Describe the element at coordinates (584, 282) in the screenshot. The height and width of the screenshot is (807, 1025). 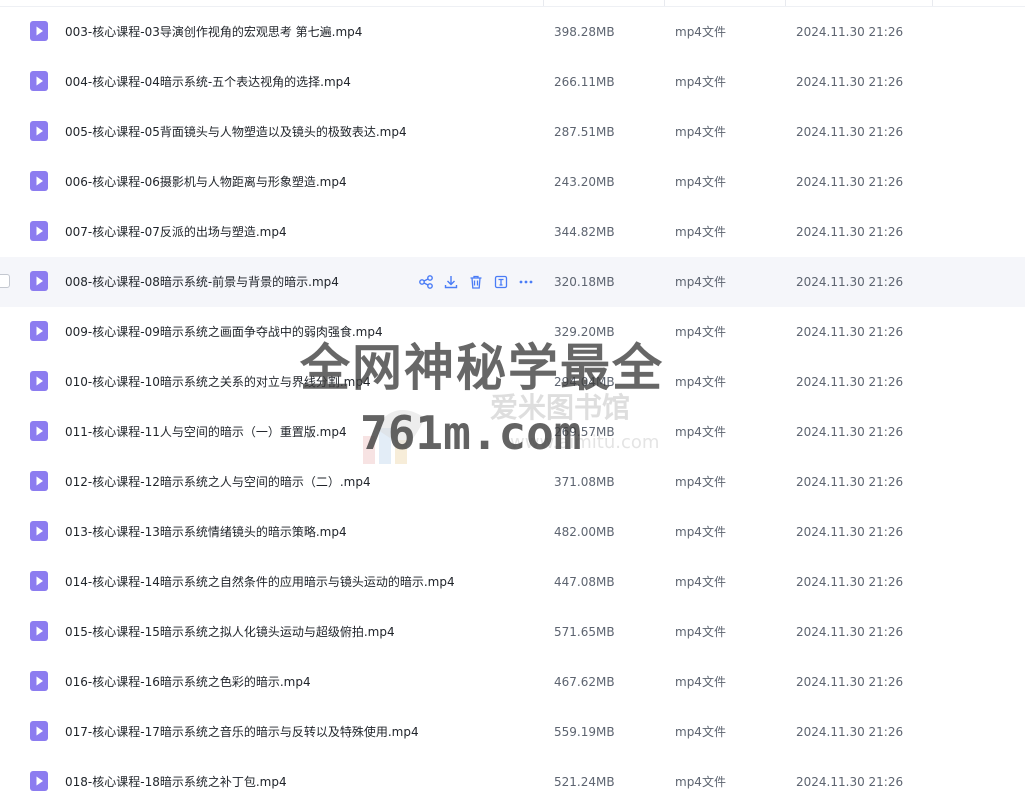
I see `file-size: 320.18MB` at that location.